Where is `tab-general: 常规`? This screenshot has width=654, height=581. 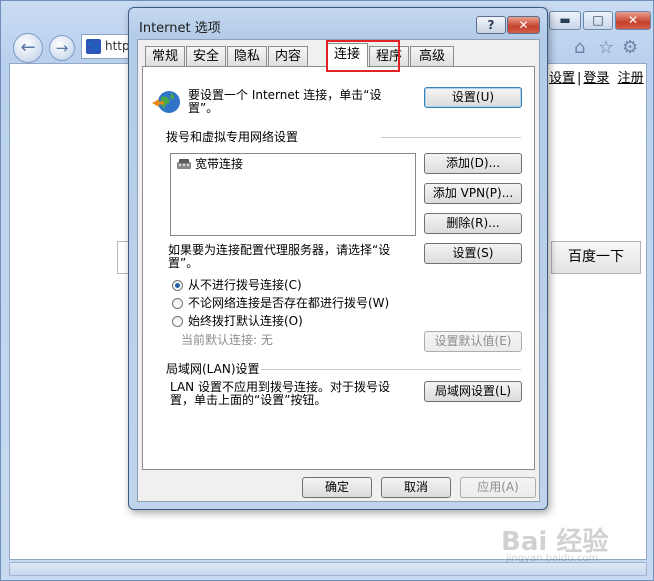
tab-general: 常规 is located at coordinates (165, 56).